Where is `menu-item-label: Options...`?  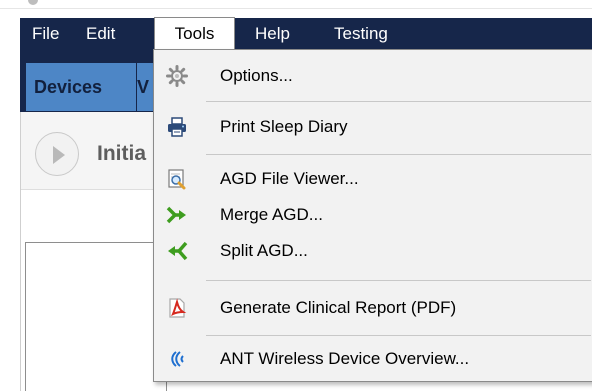 menu-item-label: Options... is located at coordinates (256, 75).